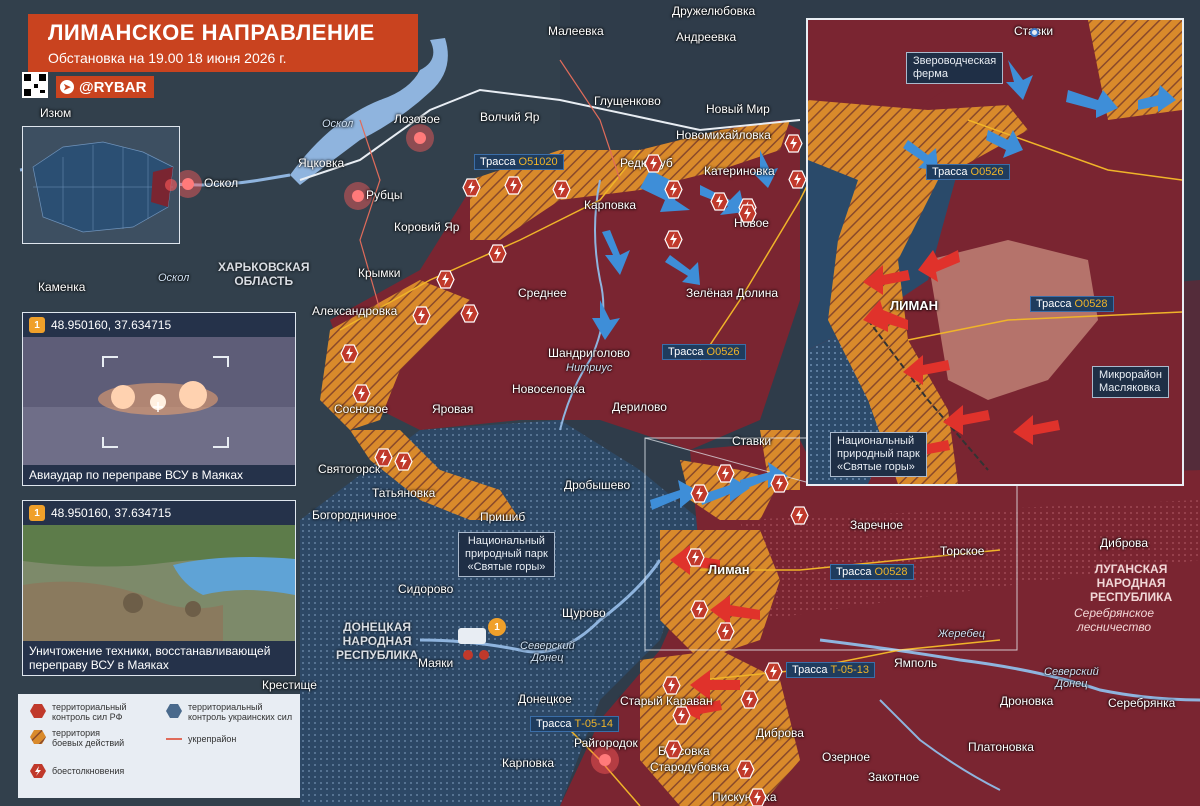  Describe the element at coordinates (545, 699) in the screenshot. I see `settlement-label: Донецкое` at that location.